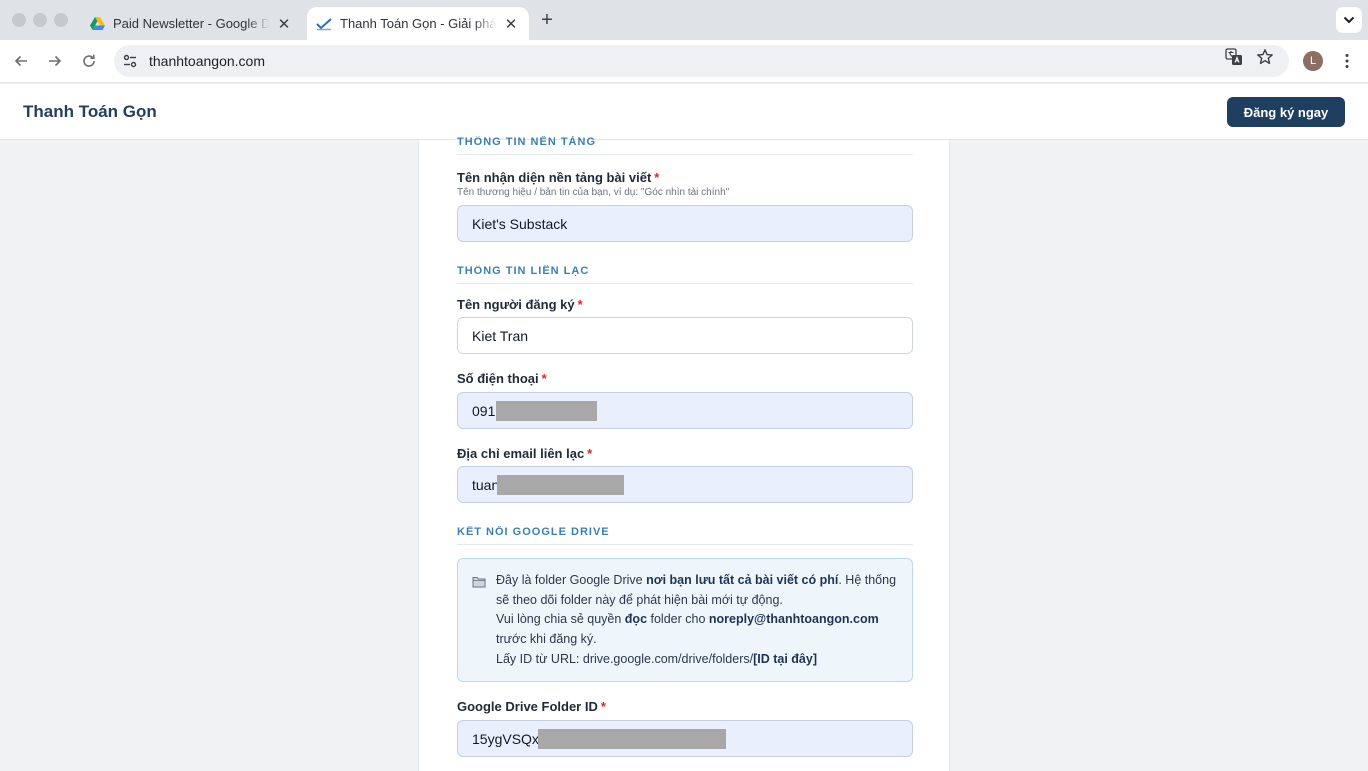  What do you see at coordinates (685, 410) in the screenshot?
I see `phone-input: 091(` at bounding box center [685, 410].